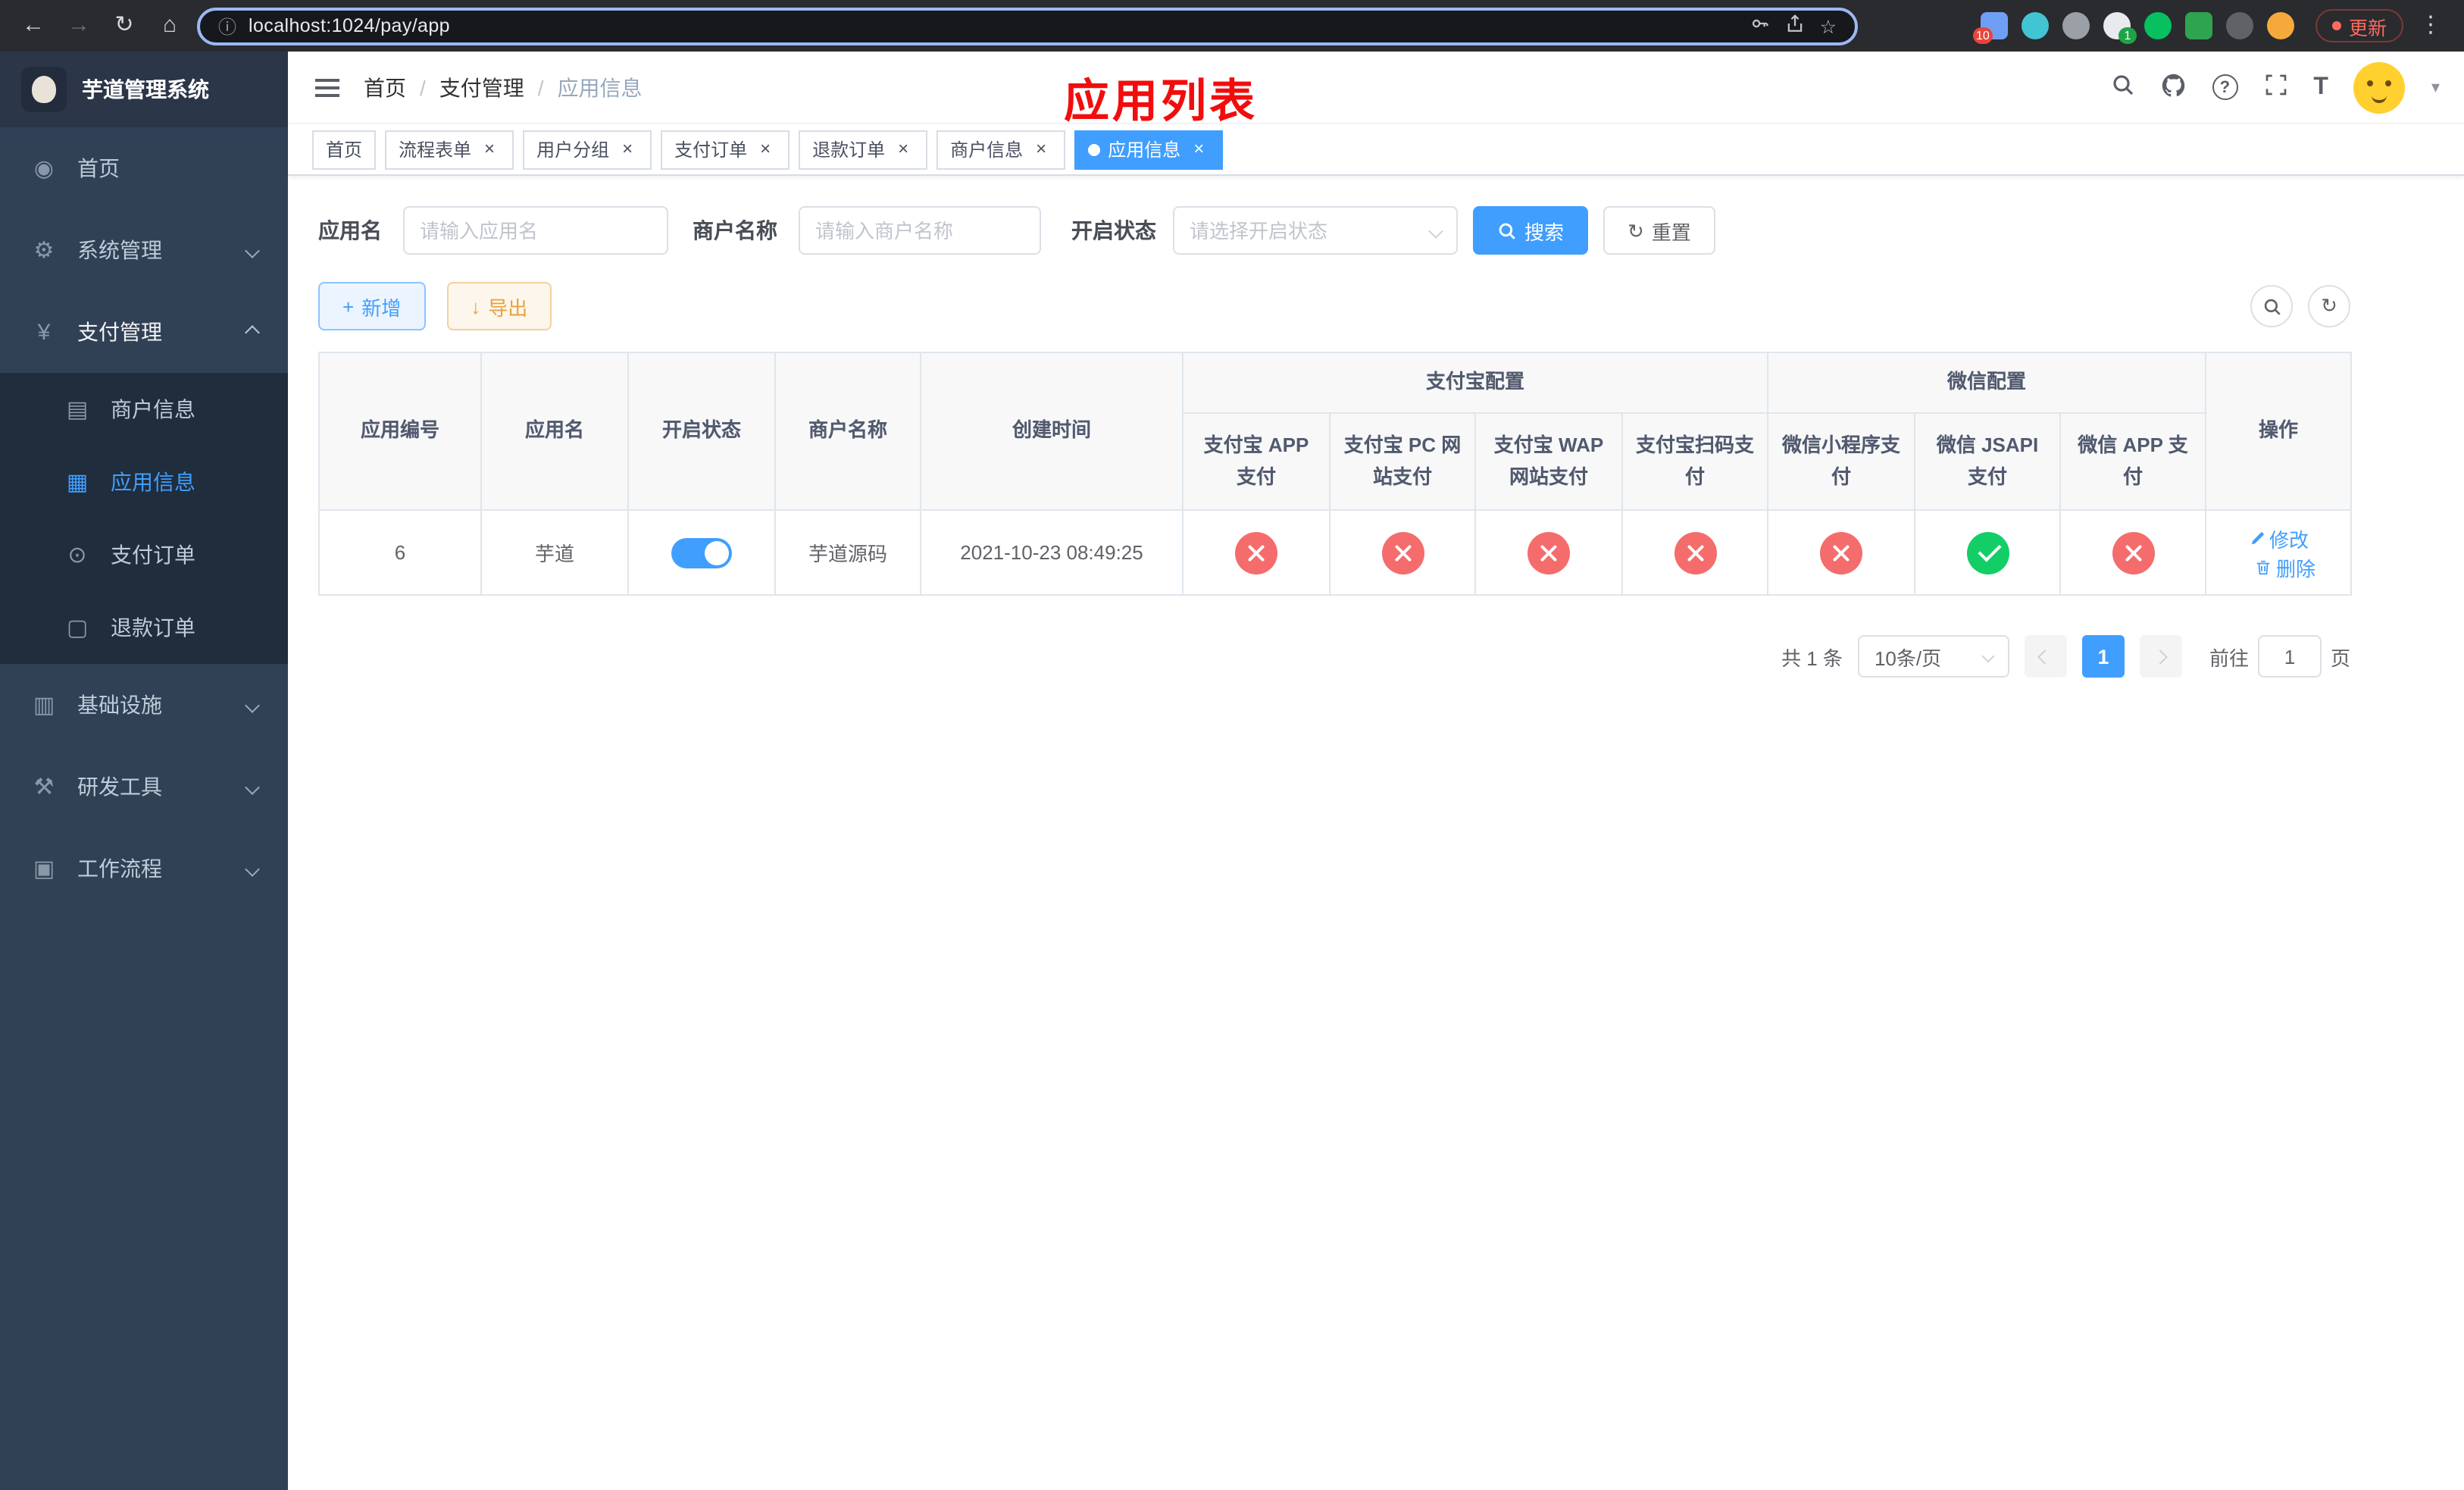 This screenshot has height=1490, width=2464. I want to click on page-unit-label: 页, so click(2340, 657).